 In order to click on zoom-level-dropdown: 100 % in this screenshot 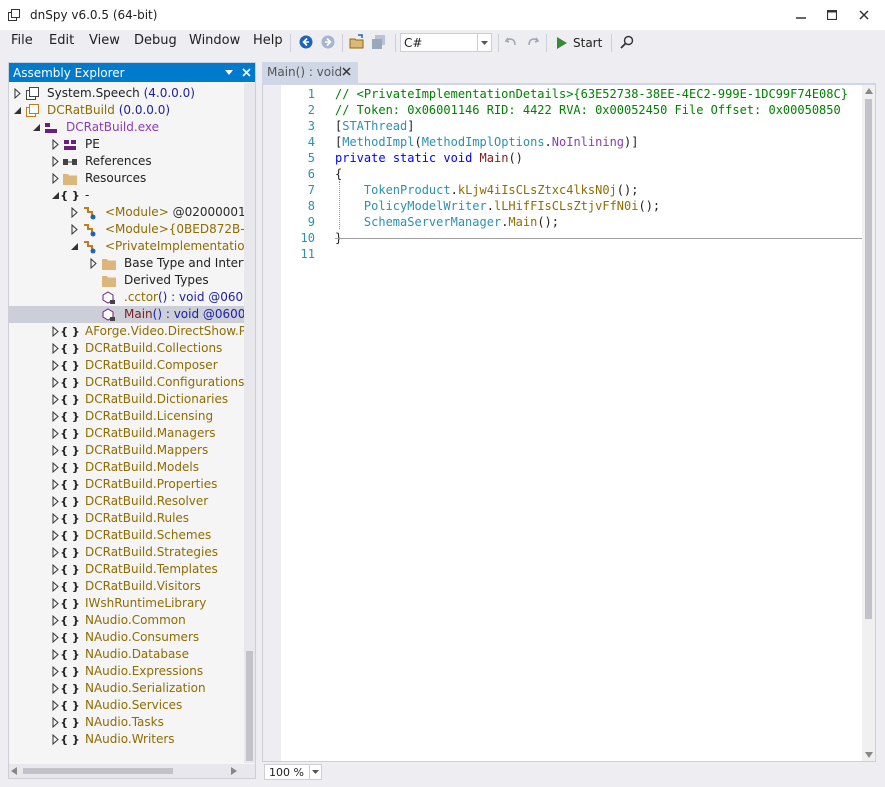, I will do `click(293, 772)`.